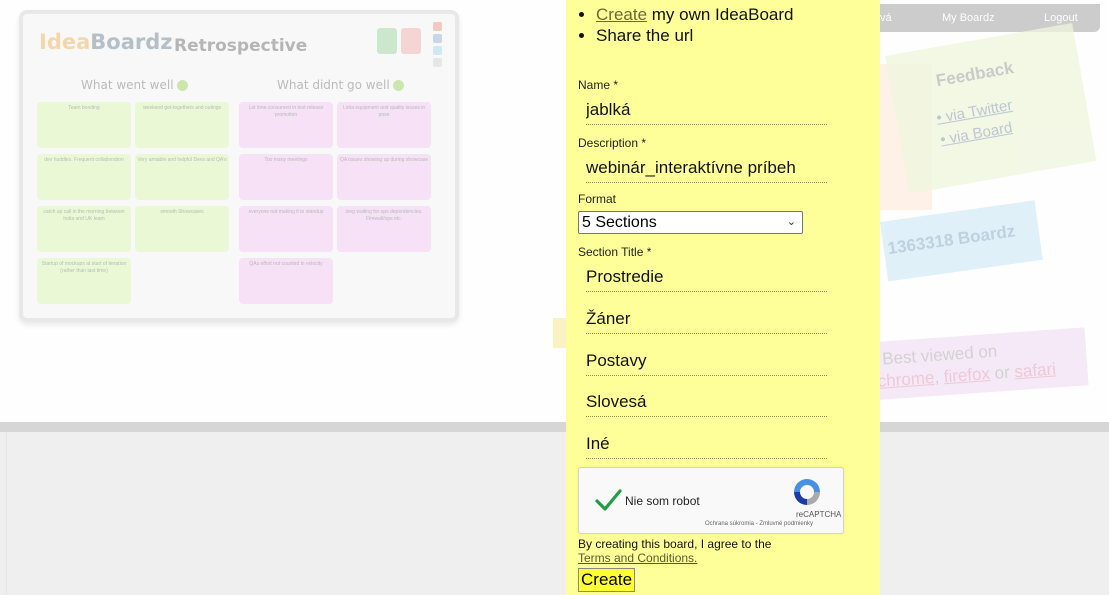  Describe the element at coordinates (1035, 370) in the screenshot. I see `safari-link: safari` at that location.